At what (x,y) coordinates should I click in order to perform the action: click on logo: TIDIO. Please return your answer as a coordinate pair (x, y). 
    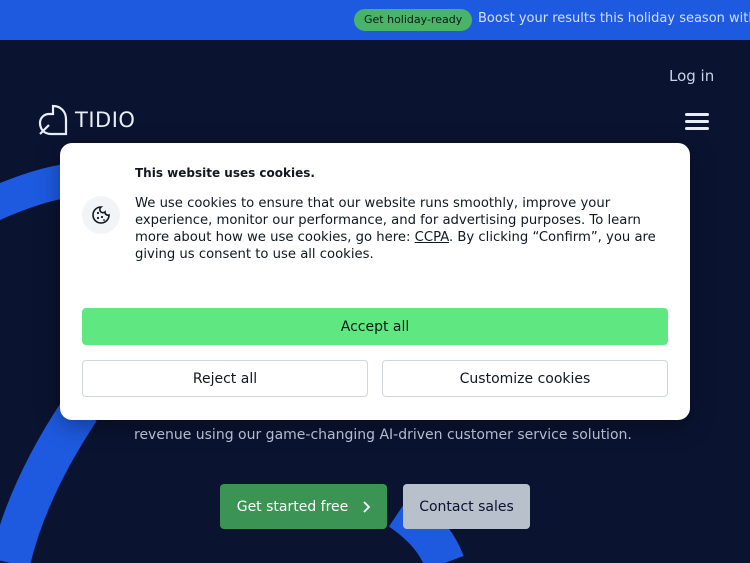
    Looking at the image, I should click on (86, 120).